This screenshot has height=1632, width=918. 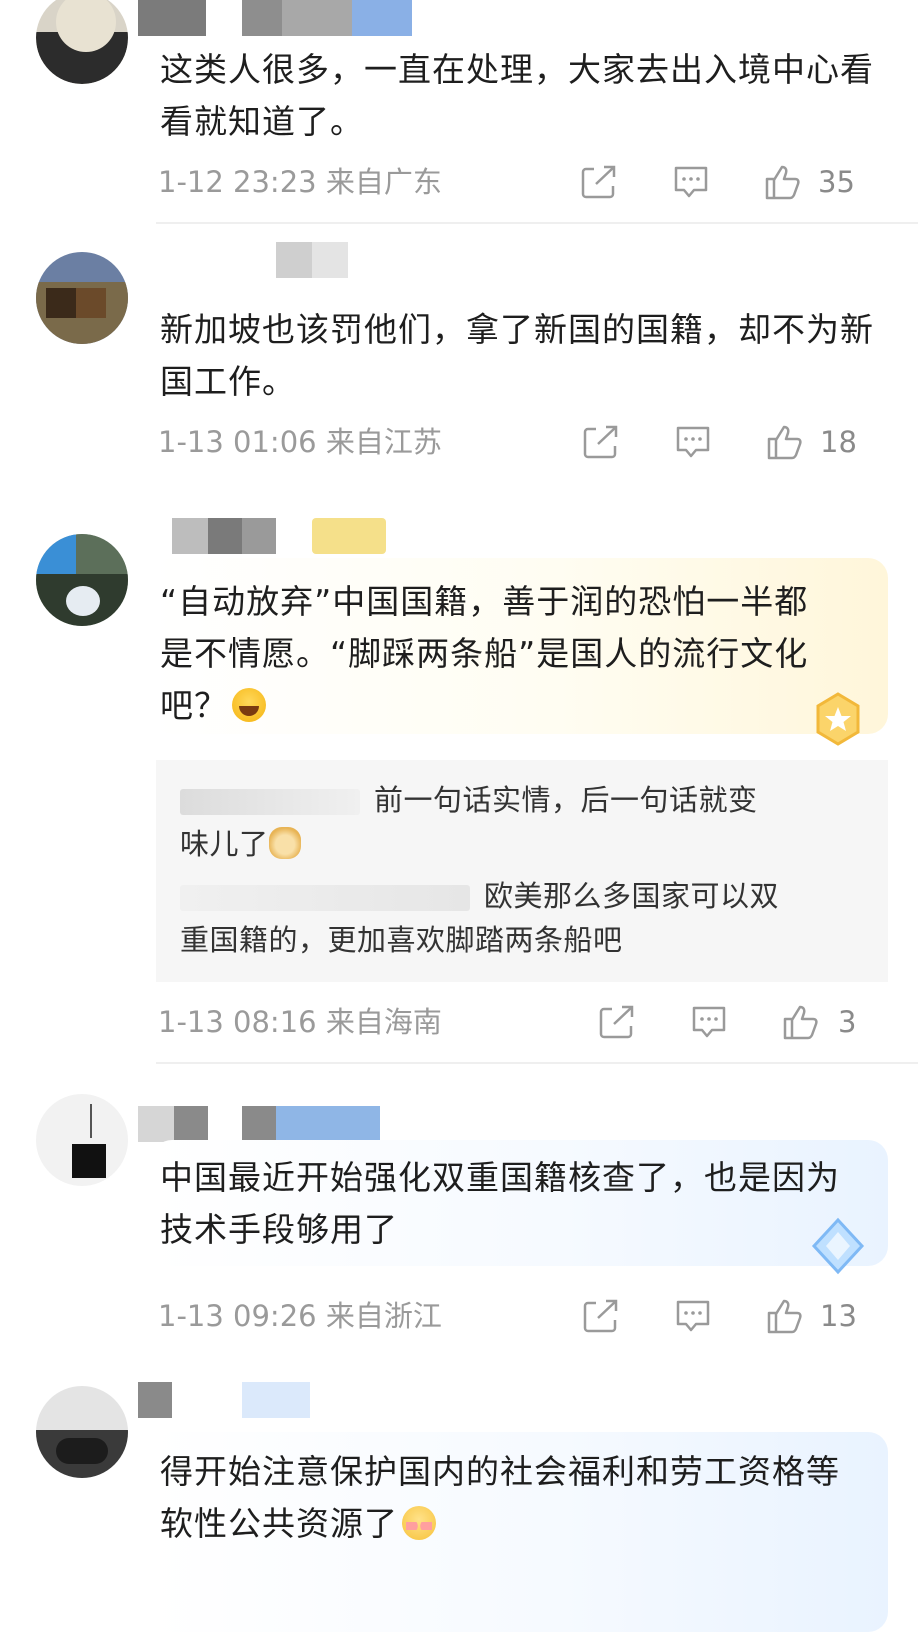 I want to click on comment-time-location: 1-13 01:06 来自江苏, so click(x=300, y=442).